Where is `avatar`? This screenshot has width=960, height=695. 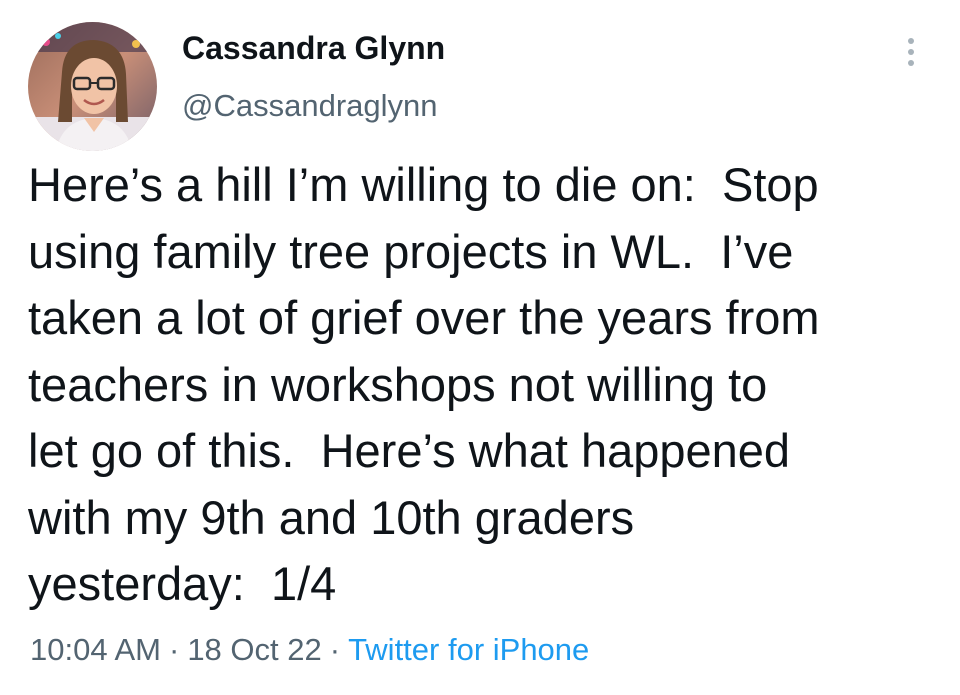
avatar is located at coordinates (92, 86).